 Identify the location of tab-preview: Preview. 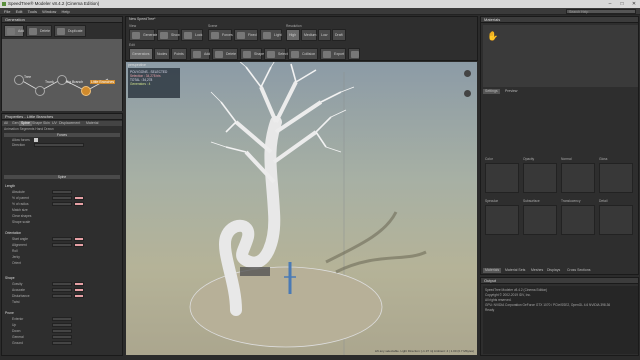
(511, 91).